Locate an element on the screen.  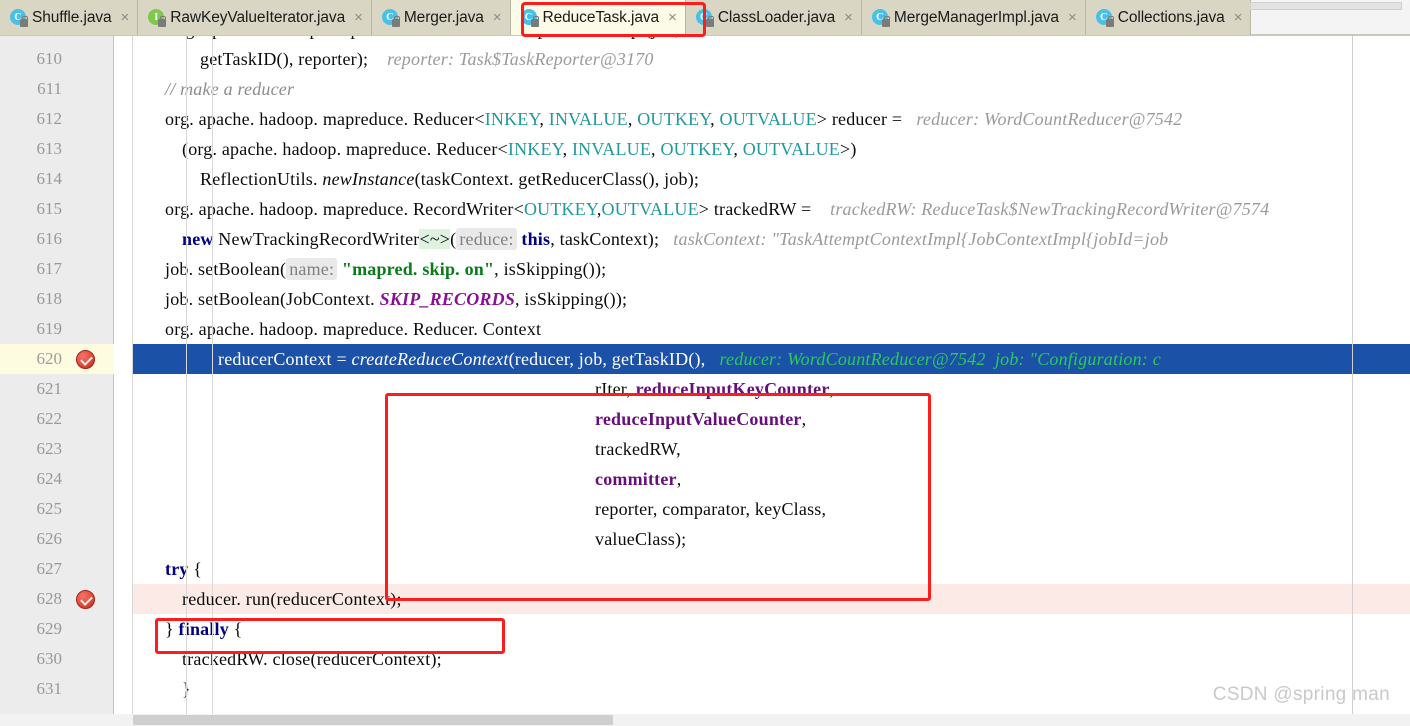
code-text: try { is located at coordinates (184, 569).